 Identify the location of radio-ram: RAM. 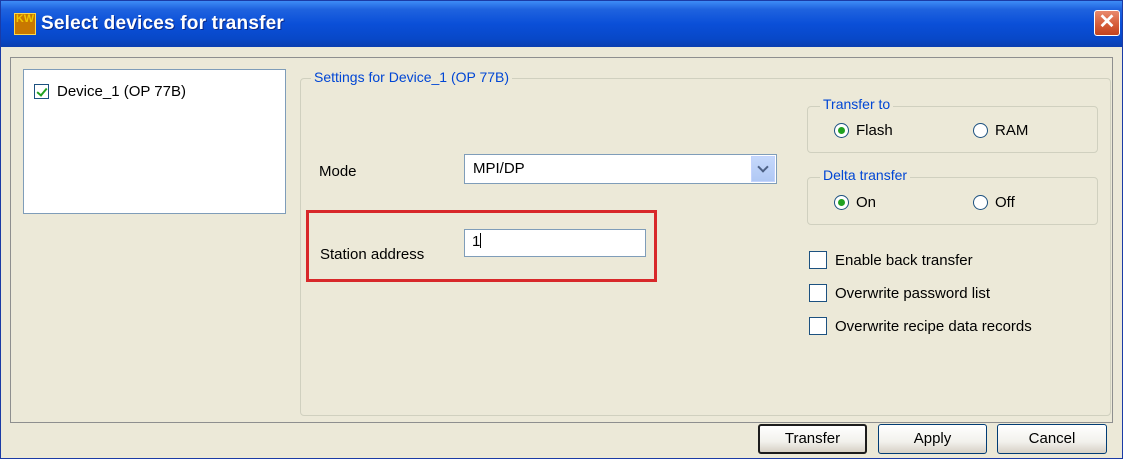
(1000, 130).